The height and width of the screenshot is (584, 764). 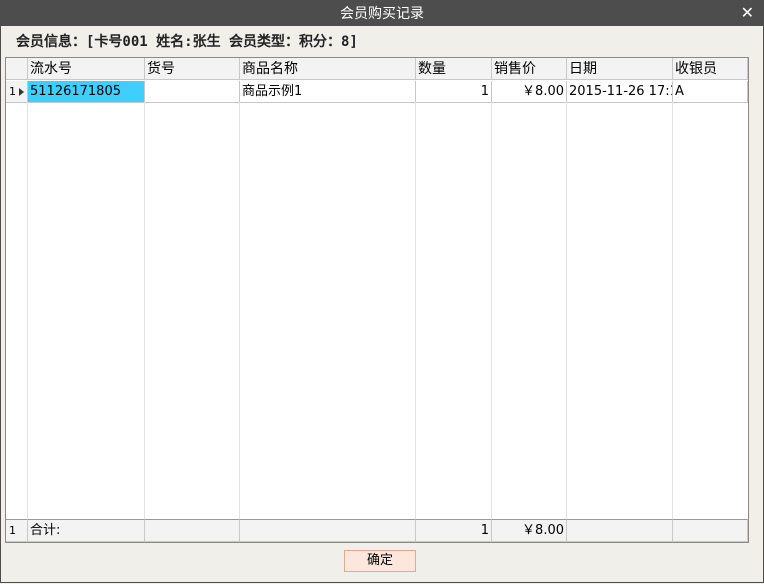 I want to click on header-corner, so click(x=17, y=69).